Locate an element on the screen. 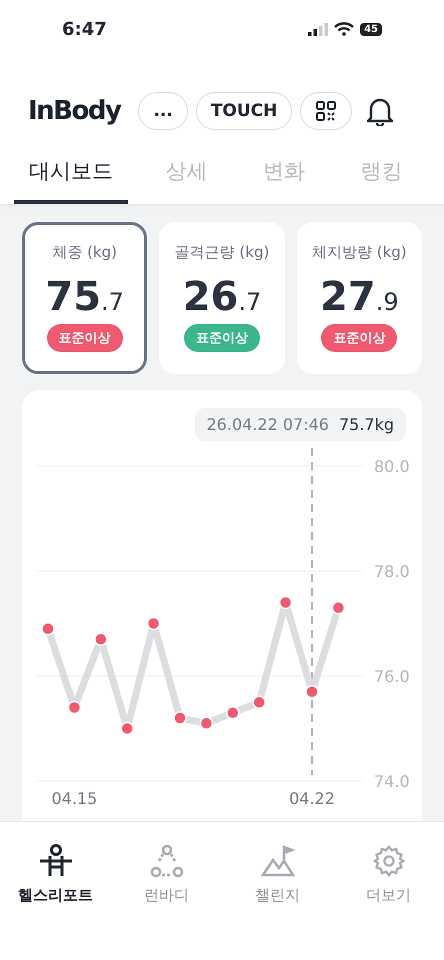  tab: 대시보드 is located at coordinates (71, 173).